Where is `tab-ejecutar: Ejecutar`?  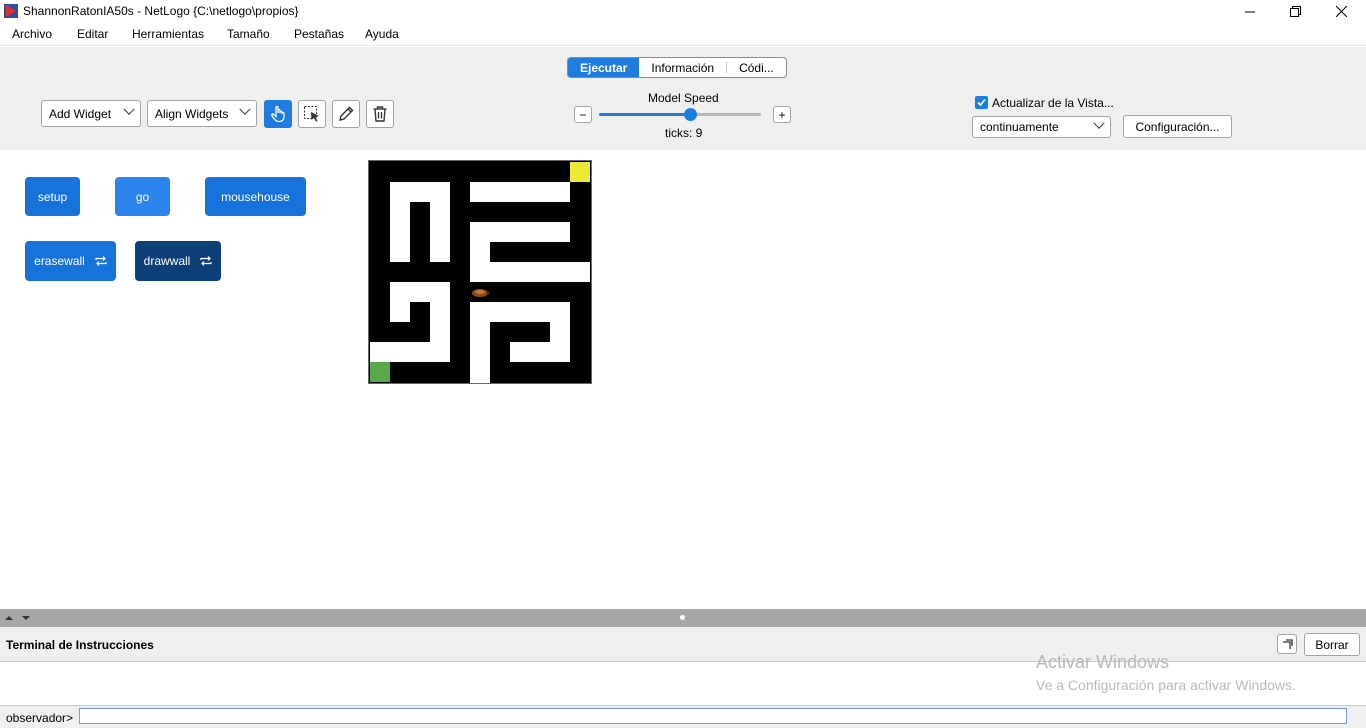 tab-ejecutar: Ejecutar is located at coordinates (604, 67).